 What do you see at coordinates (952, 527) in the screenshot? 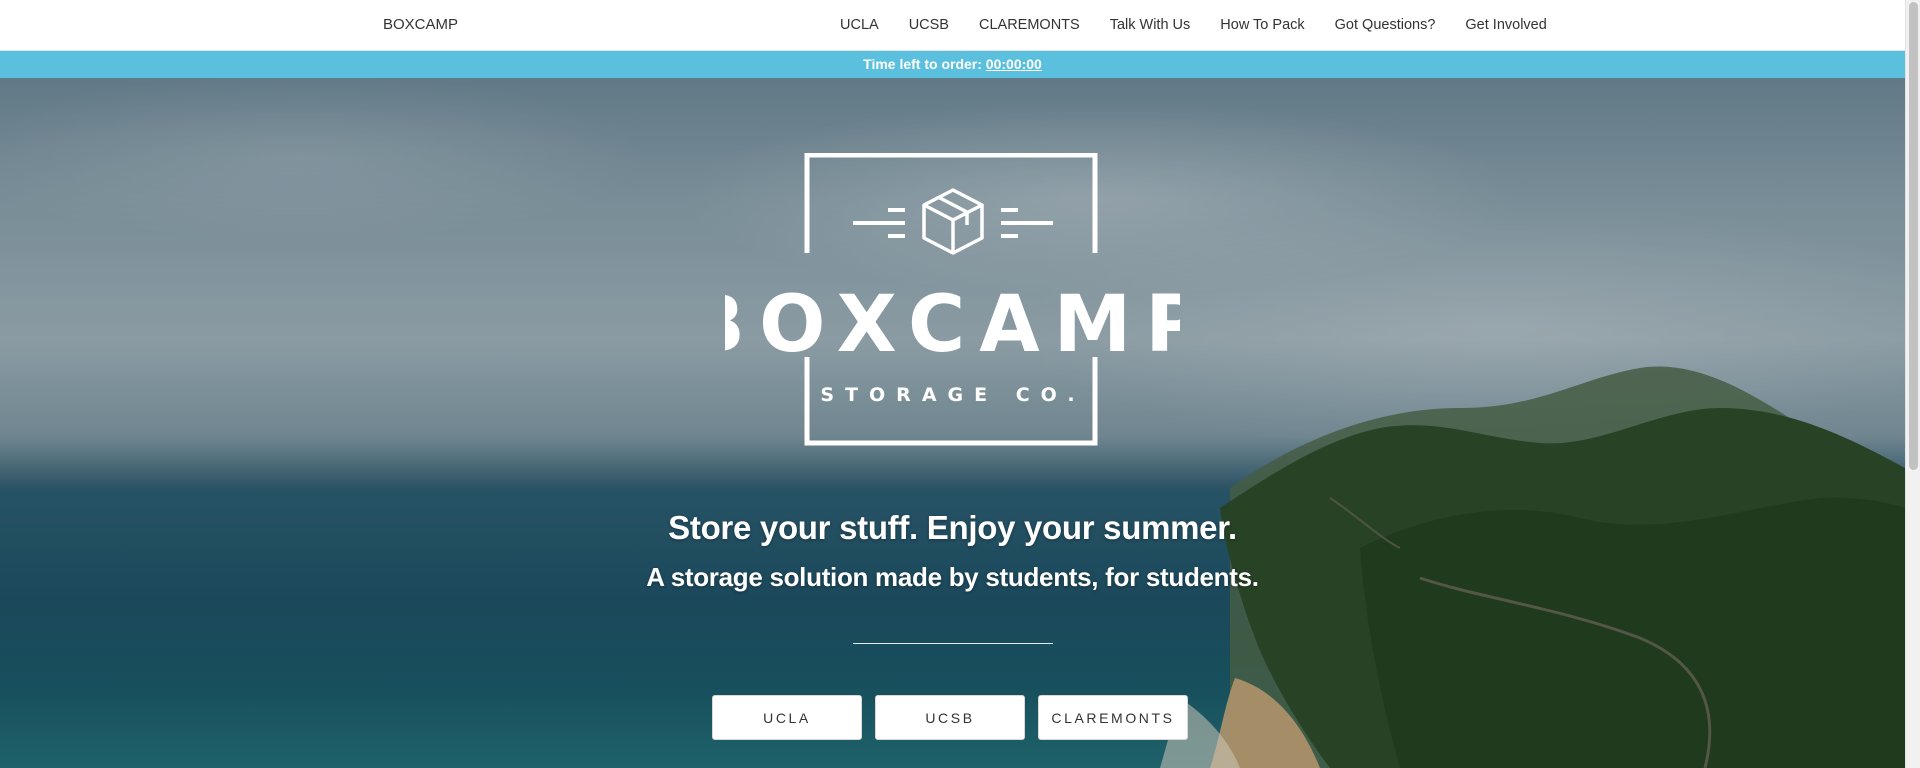
I see `hero-headline: Store your stuff. Enjoy your summer.` at bounding box center [952, 527].